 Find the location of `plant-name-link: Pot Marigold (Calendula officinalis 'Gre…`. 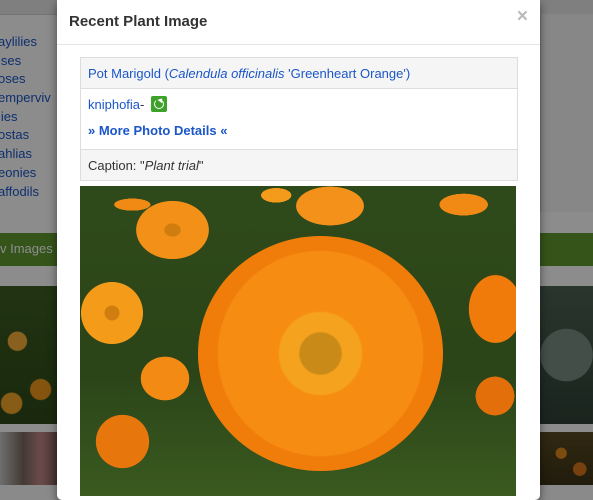

plant-name-link: Pot Marigold (Calendula officinalis 'Gre… is located at coordinates (249, 73).